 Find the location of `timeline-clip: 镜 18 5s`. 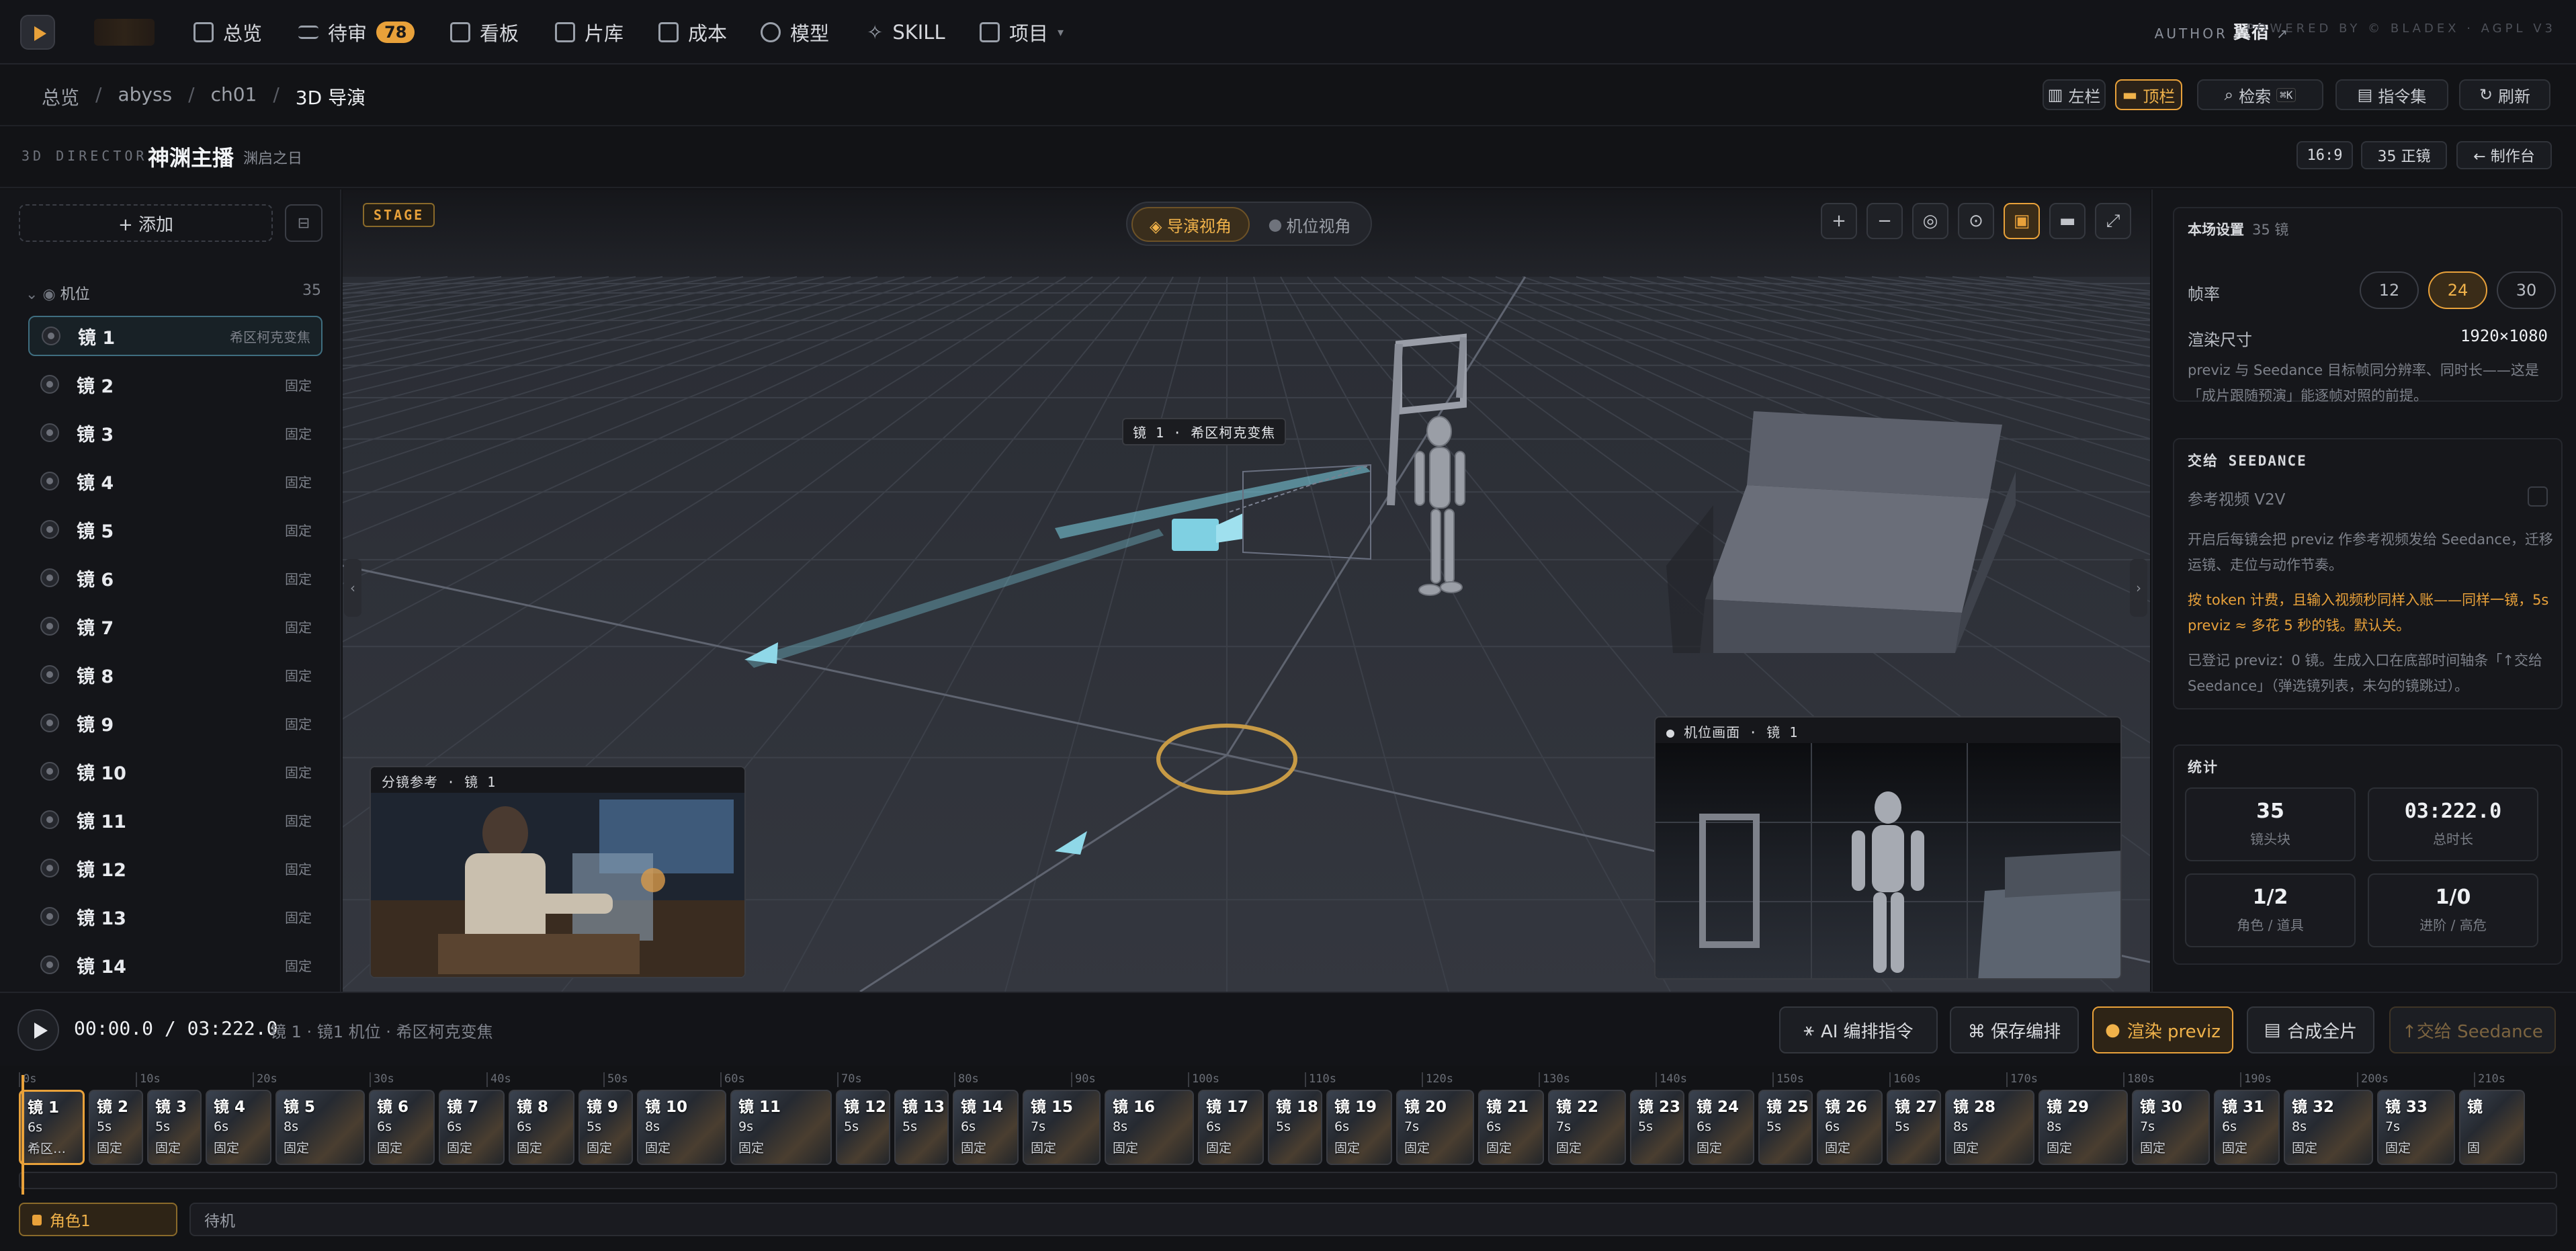

timeline-clip: 镜 18 5s is located at coordinates (1295, 1127).